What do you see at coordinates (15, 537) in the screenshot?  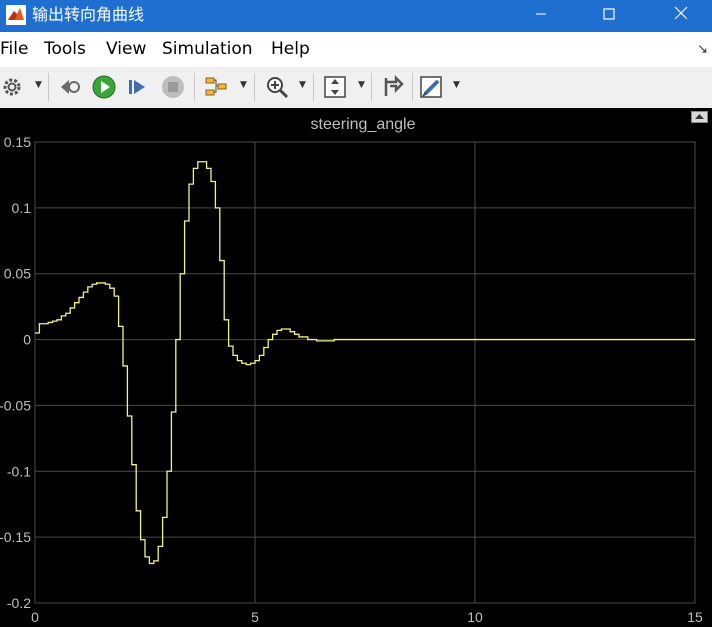 I see `y-tick-label: -0.15` at bounding box center [15, 537].